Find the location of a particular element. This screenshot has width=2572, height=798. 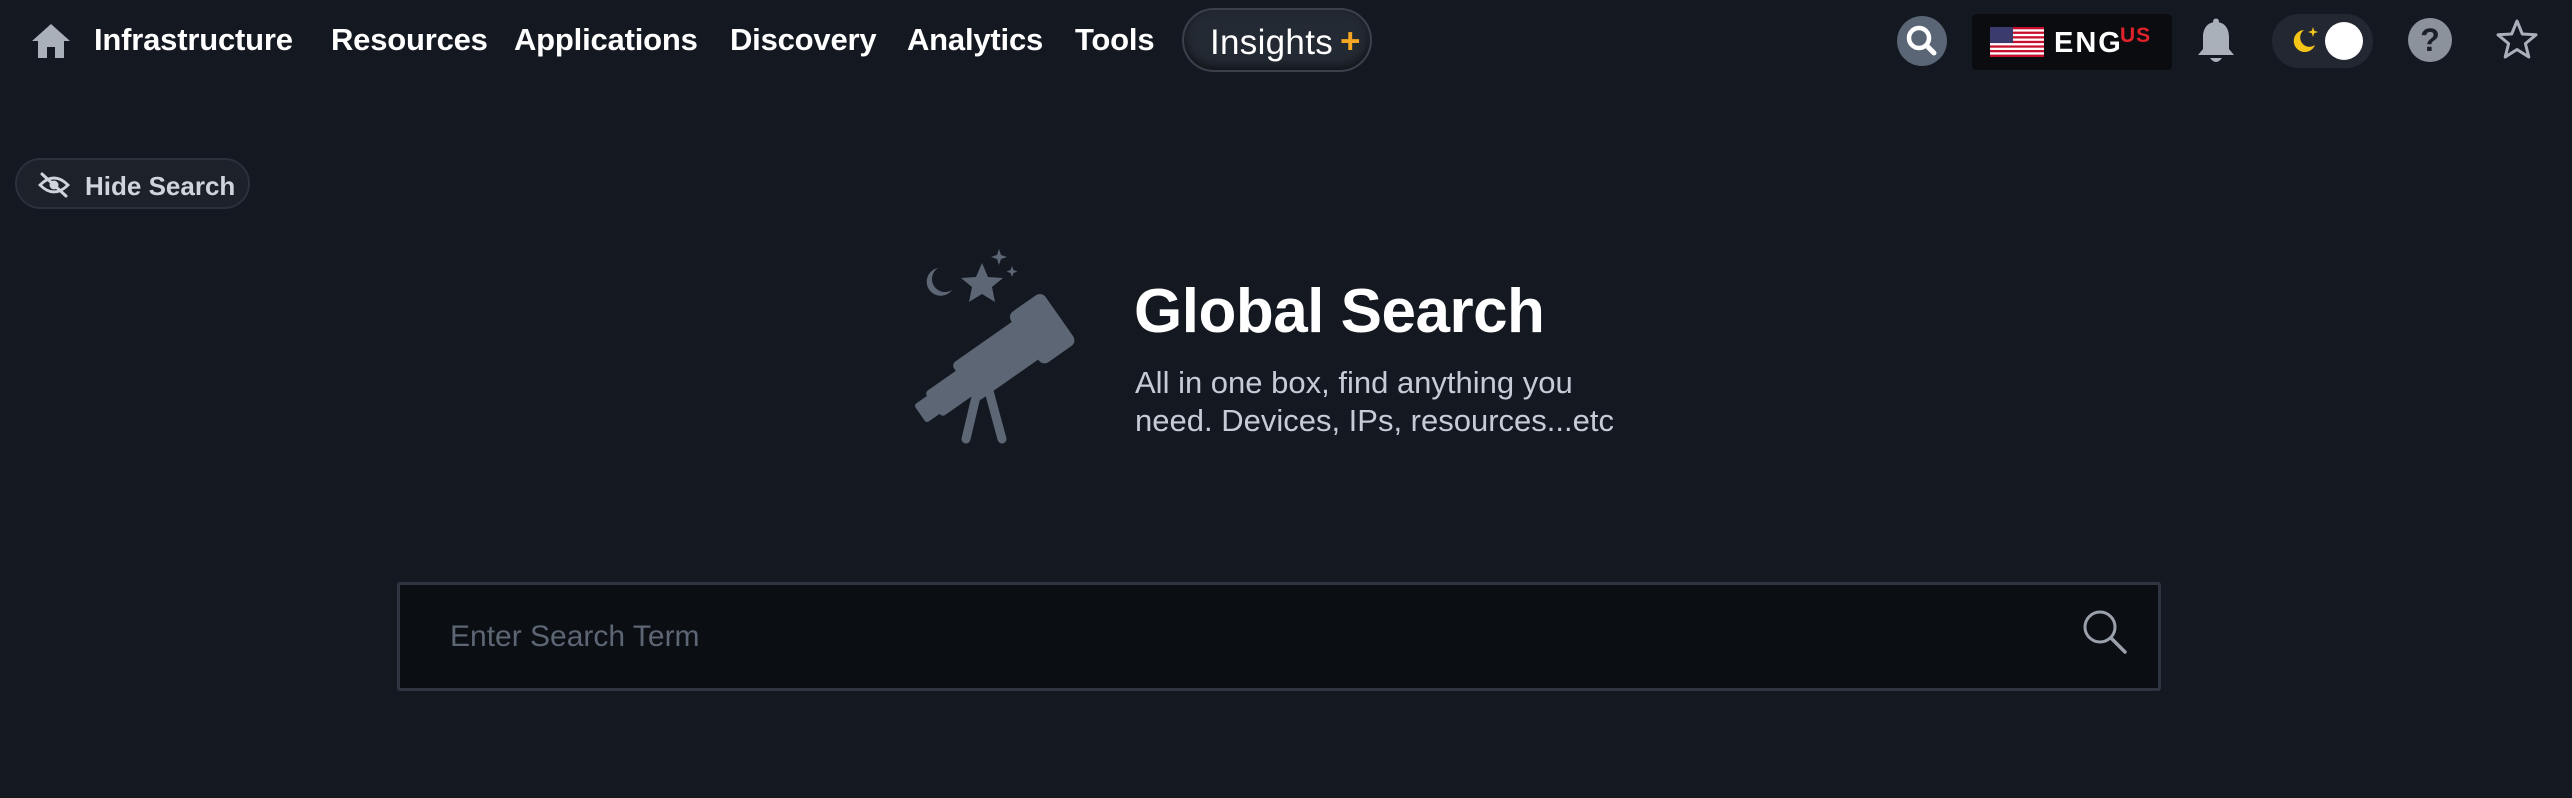

global-search-button is located at coordinates (1922, 41).